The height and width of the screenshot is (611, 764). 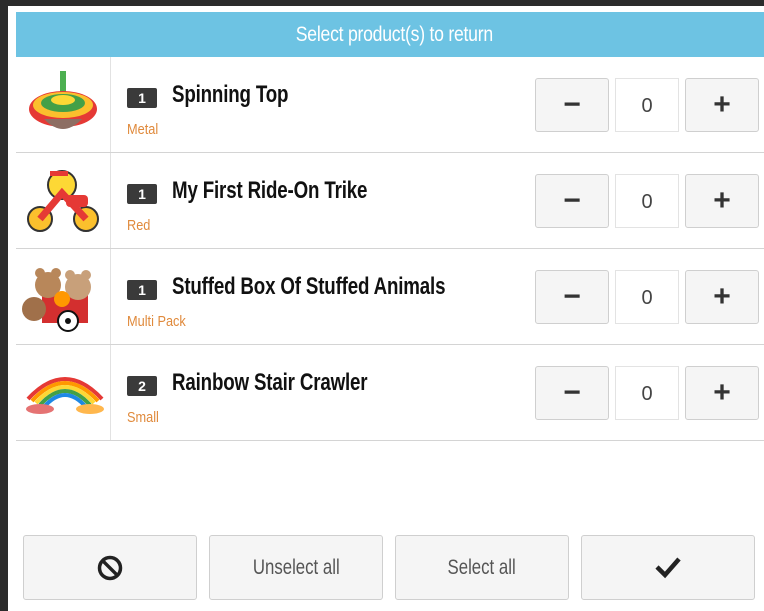 I want to click on product-name: Stuffed Box Of Stuffed Animals, so click(x=309, y=286).